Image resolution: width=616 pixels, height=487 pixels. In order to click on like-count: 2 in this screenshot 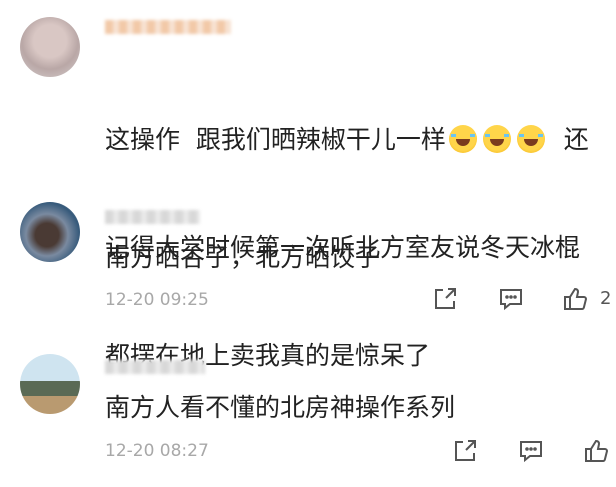, I will do `click(606, 298)`.